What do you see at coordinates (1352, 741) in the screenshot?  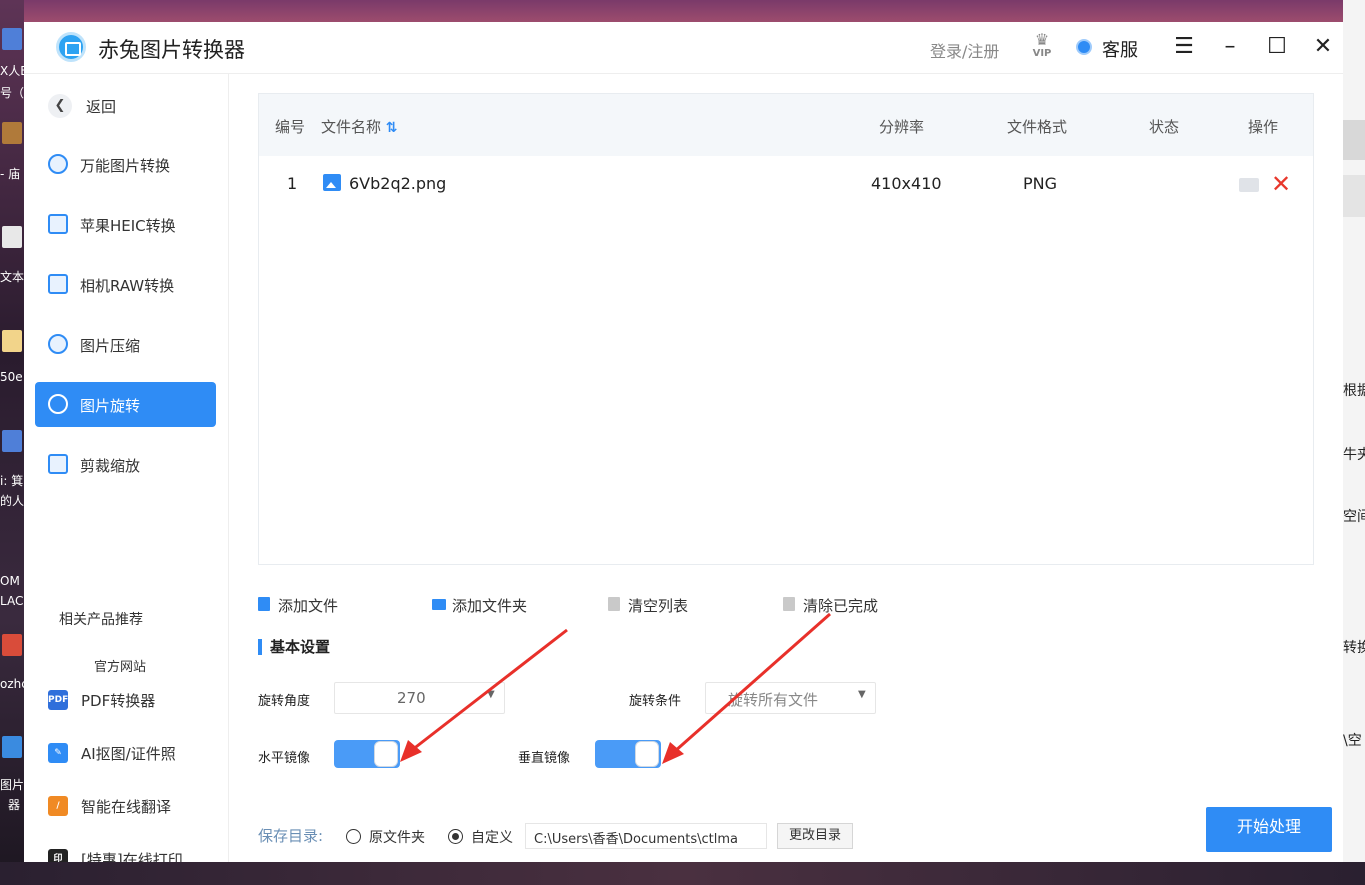 I see `background-text: \空` at bounding box center [1352, 741].